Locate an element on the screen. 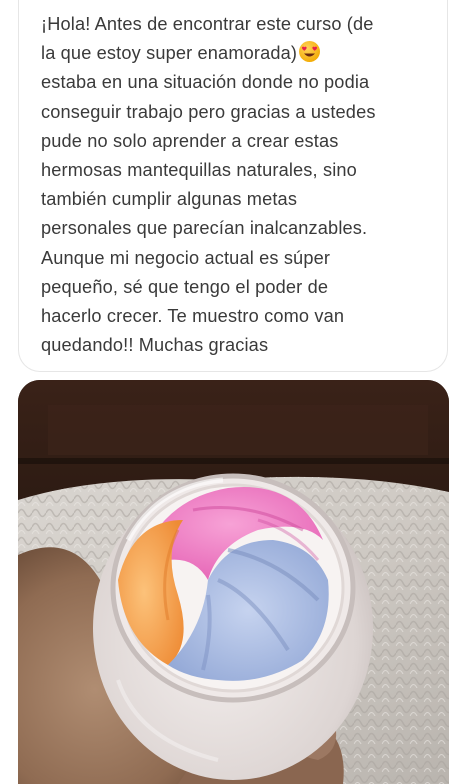 This screenshot has height=784, width=464. message-line-with-emoji: la que estoy super enamorada) is located at coordinates (238, 53).